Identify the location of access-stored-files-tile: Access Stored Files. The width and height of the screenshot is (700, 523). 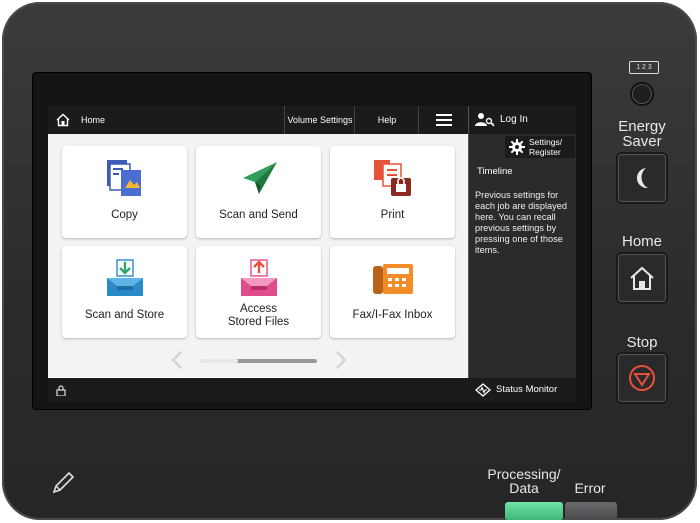
(258, 292).